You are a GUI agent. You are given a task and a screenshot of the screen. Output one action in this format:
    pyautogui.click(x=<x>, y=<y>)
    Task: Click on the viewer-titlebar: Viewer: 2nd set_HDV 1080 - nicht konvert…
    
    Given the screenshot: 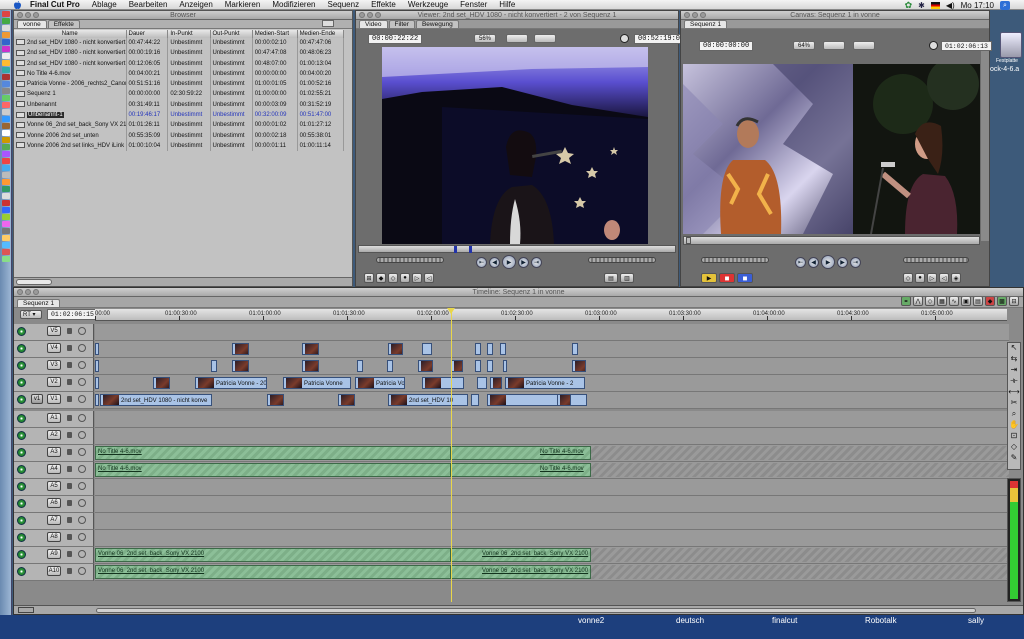 What is the action you would take?
    pyautogui.click(x=517, y=15)
    